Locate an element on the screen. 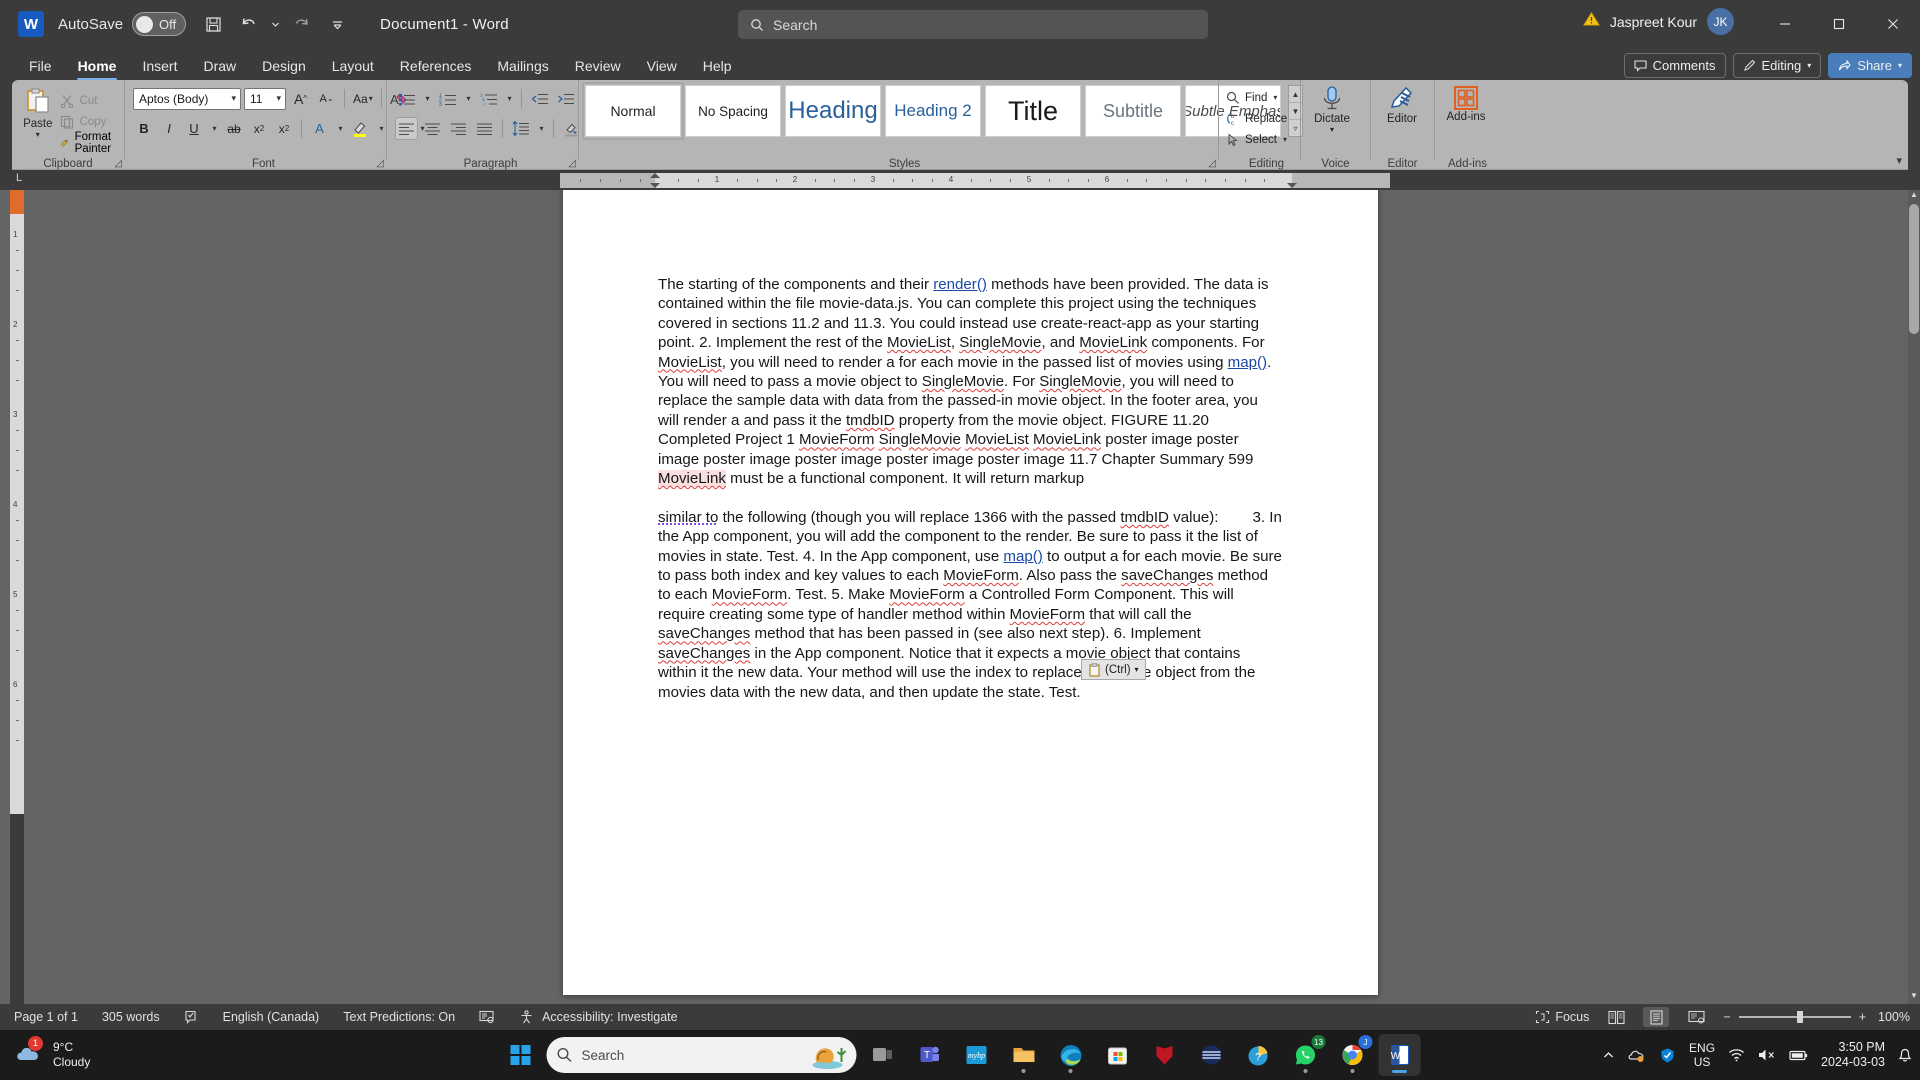 The width and height of the screenshot is (1920, 1080). chrome-button: J is located at coordinates (1353, 1055).